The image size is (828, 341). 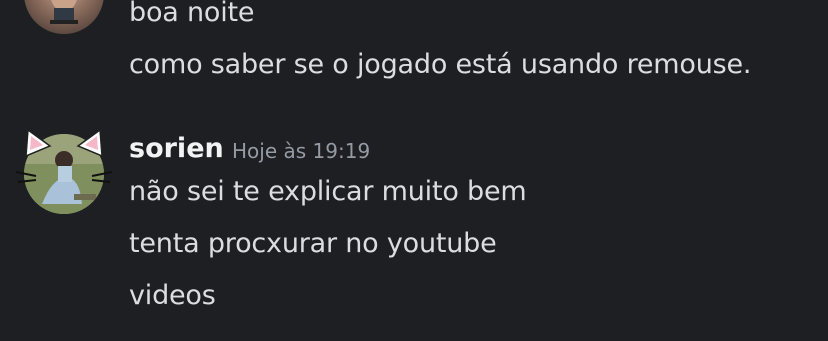 What do you see at coordinates (313, 243) in the screenshot?
I see `message-line: tenta procxurar no youtube` at bounding box center [313, 243].